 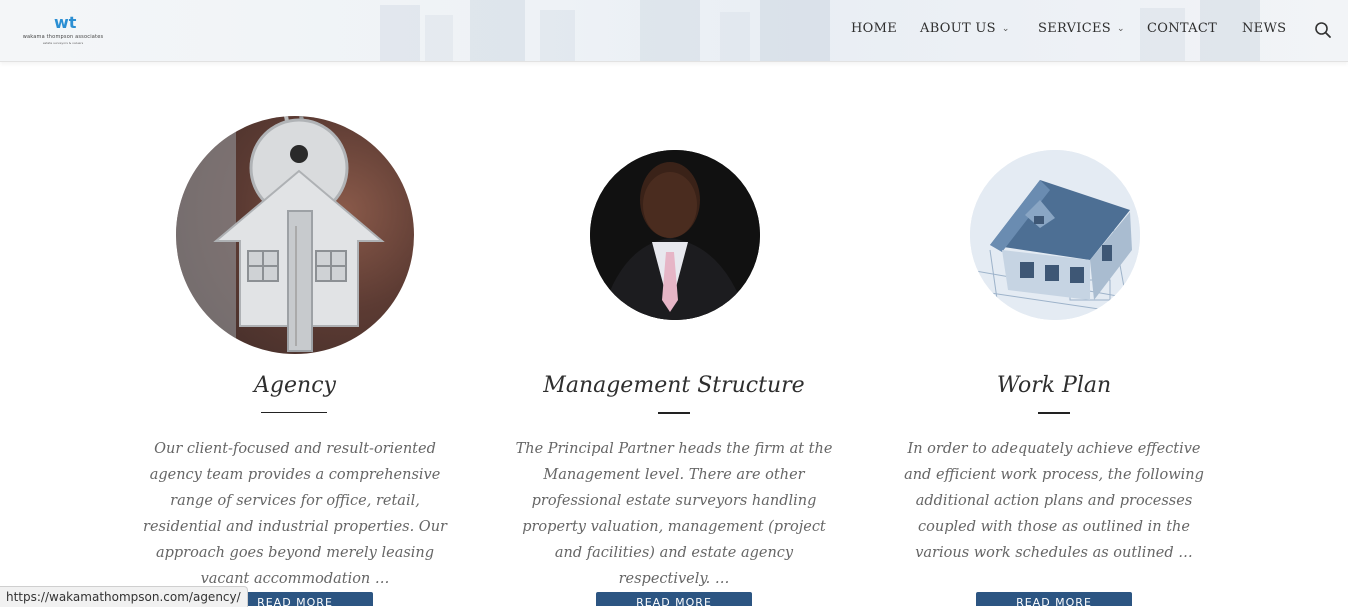 I want to click on management-structure-image, so click(x=675, y=235).